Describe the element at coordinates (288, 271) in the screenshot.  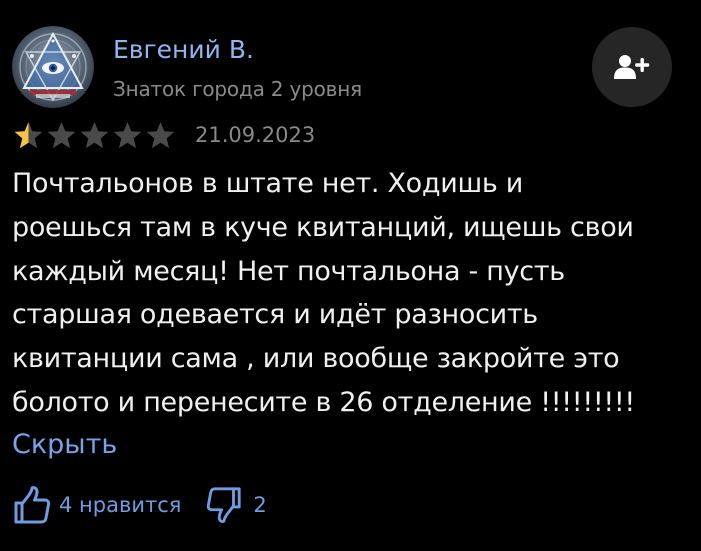
I see `review-text-line: каждый месяц! Нет почтальона - пусть` at that location.